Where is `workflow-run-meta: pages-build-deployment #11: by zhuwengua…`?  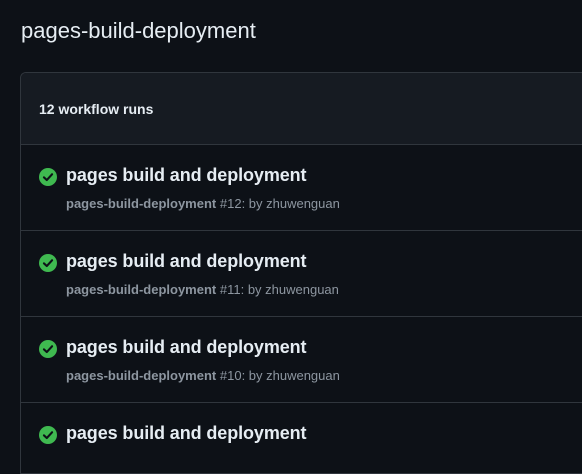
workflow-run-meta: pages-build-deployment #11: by zhuwengua… is located at coordinates (202, 289).